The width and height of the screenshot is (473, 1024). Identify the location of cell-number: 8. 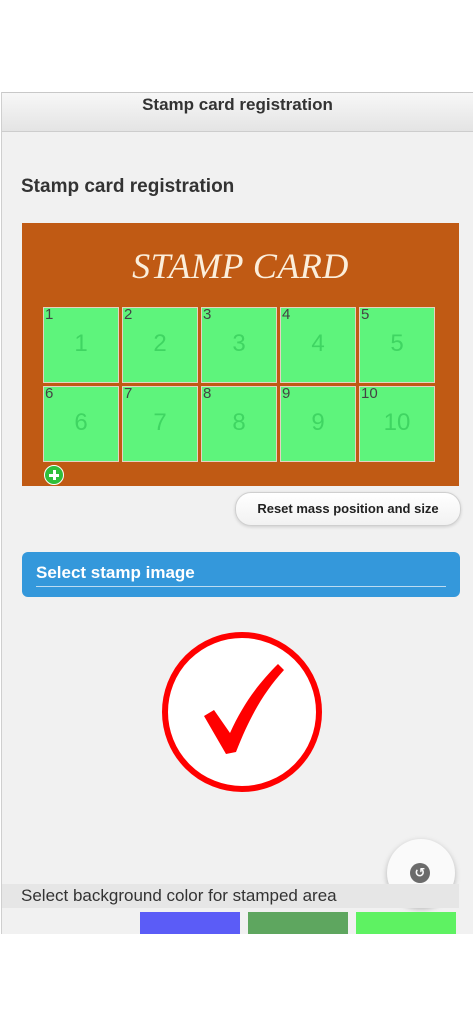
(239, 422).